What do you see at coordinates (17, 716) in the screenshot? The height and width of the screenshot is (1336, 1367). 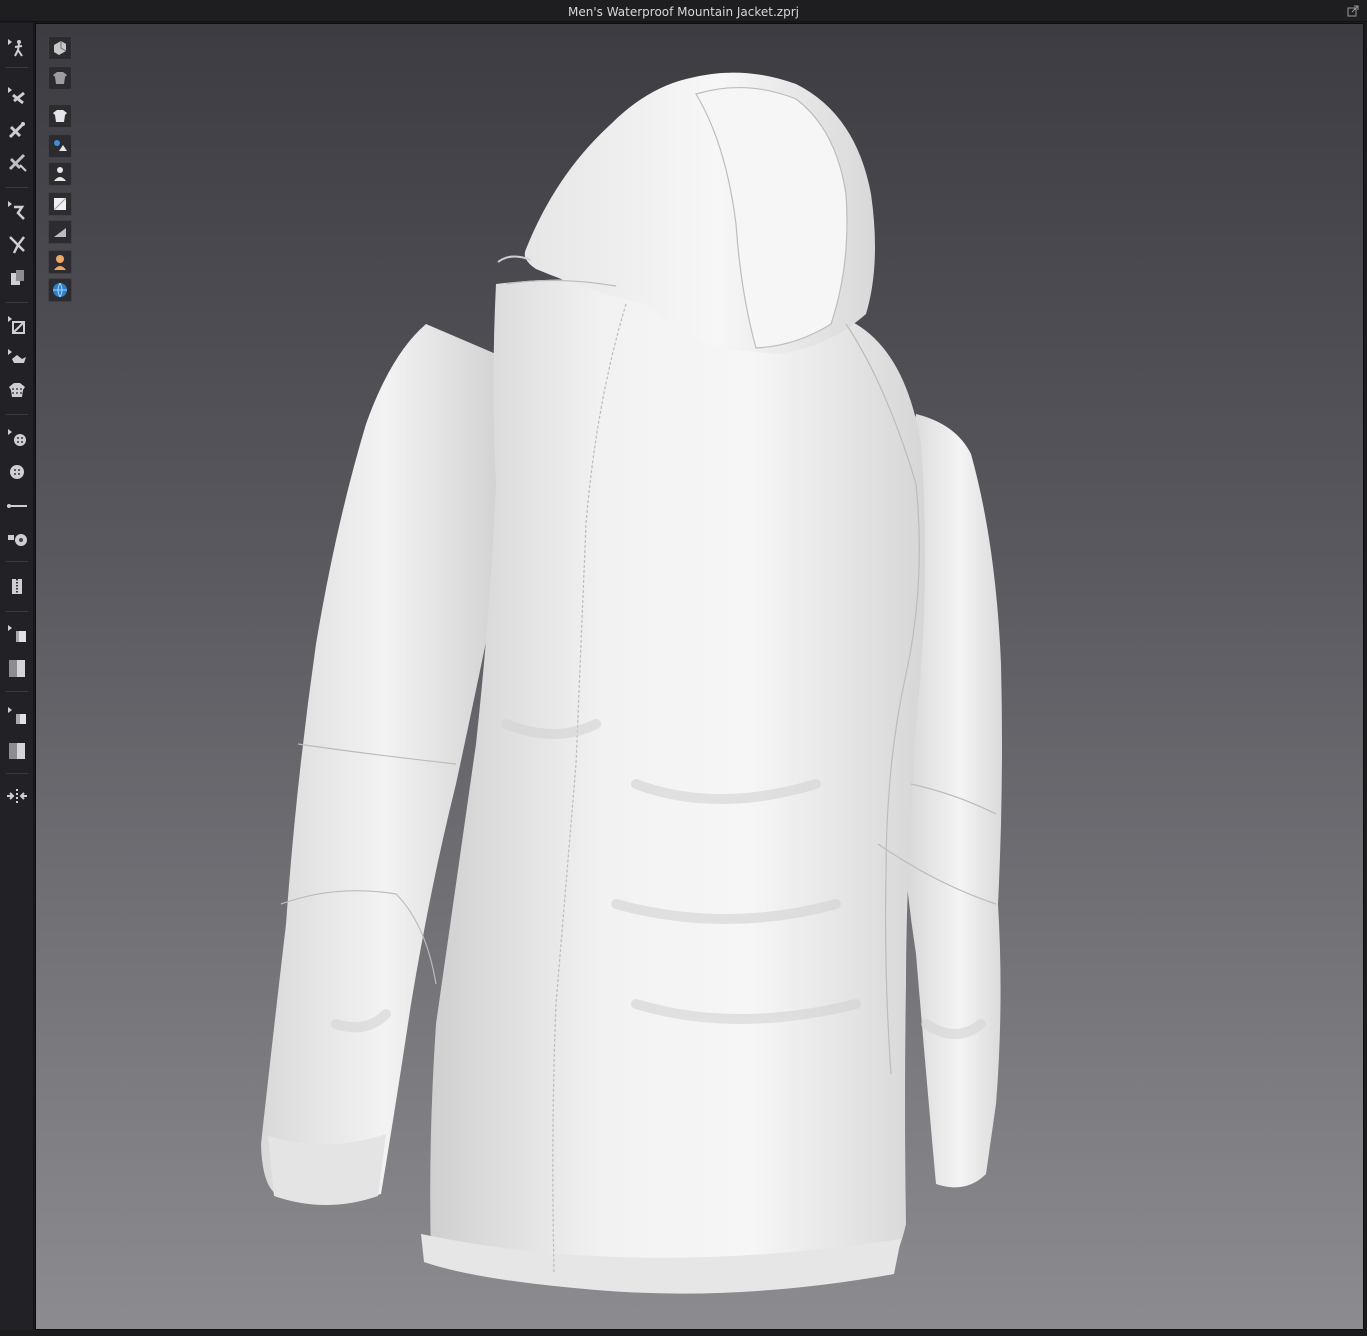 I see `trim-select-icon` at bounding box center [17, 716].